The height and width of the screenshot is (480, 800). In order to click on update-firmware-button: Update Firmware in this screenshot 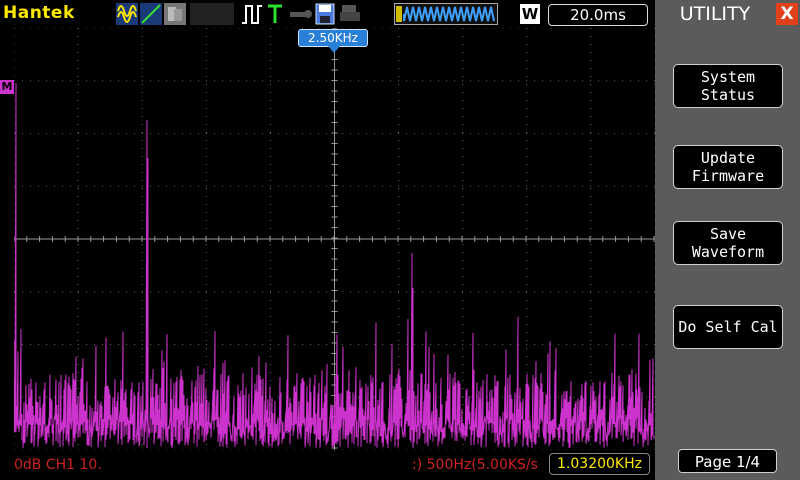, I will do `click(728, 167)`.